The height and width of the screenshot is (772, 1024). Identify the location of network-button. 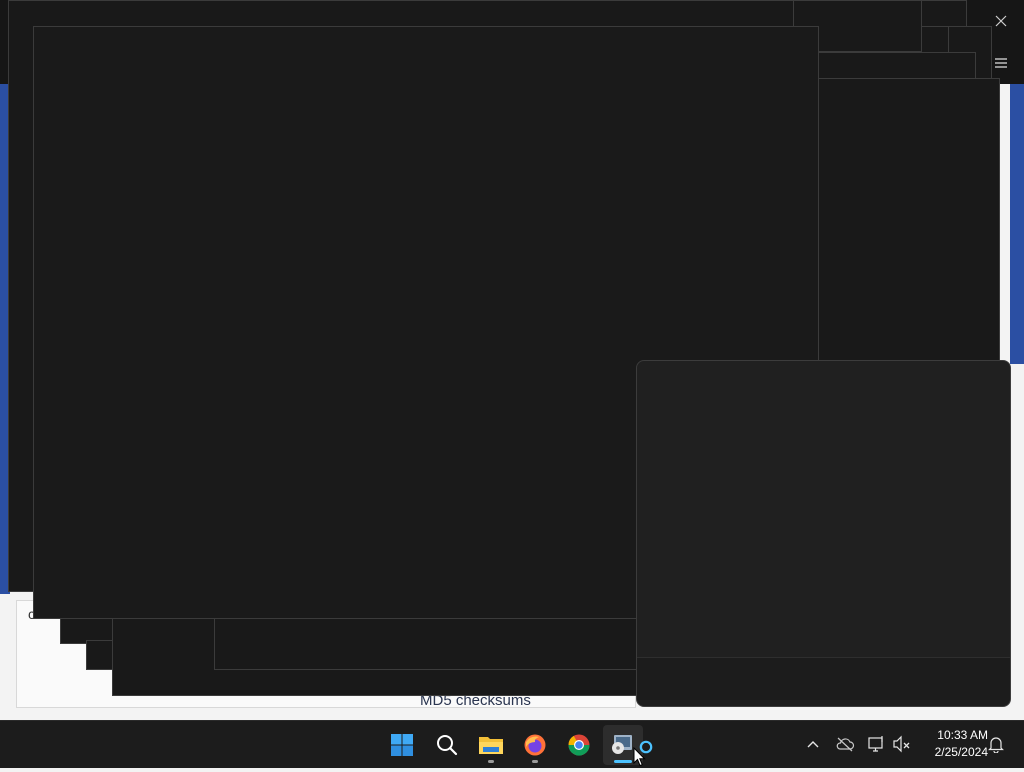
(877, 744).